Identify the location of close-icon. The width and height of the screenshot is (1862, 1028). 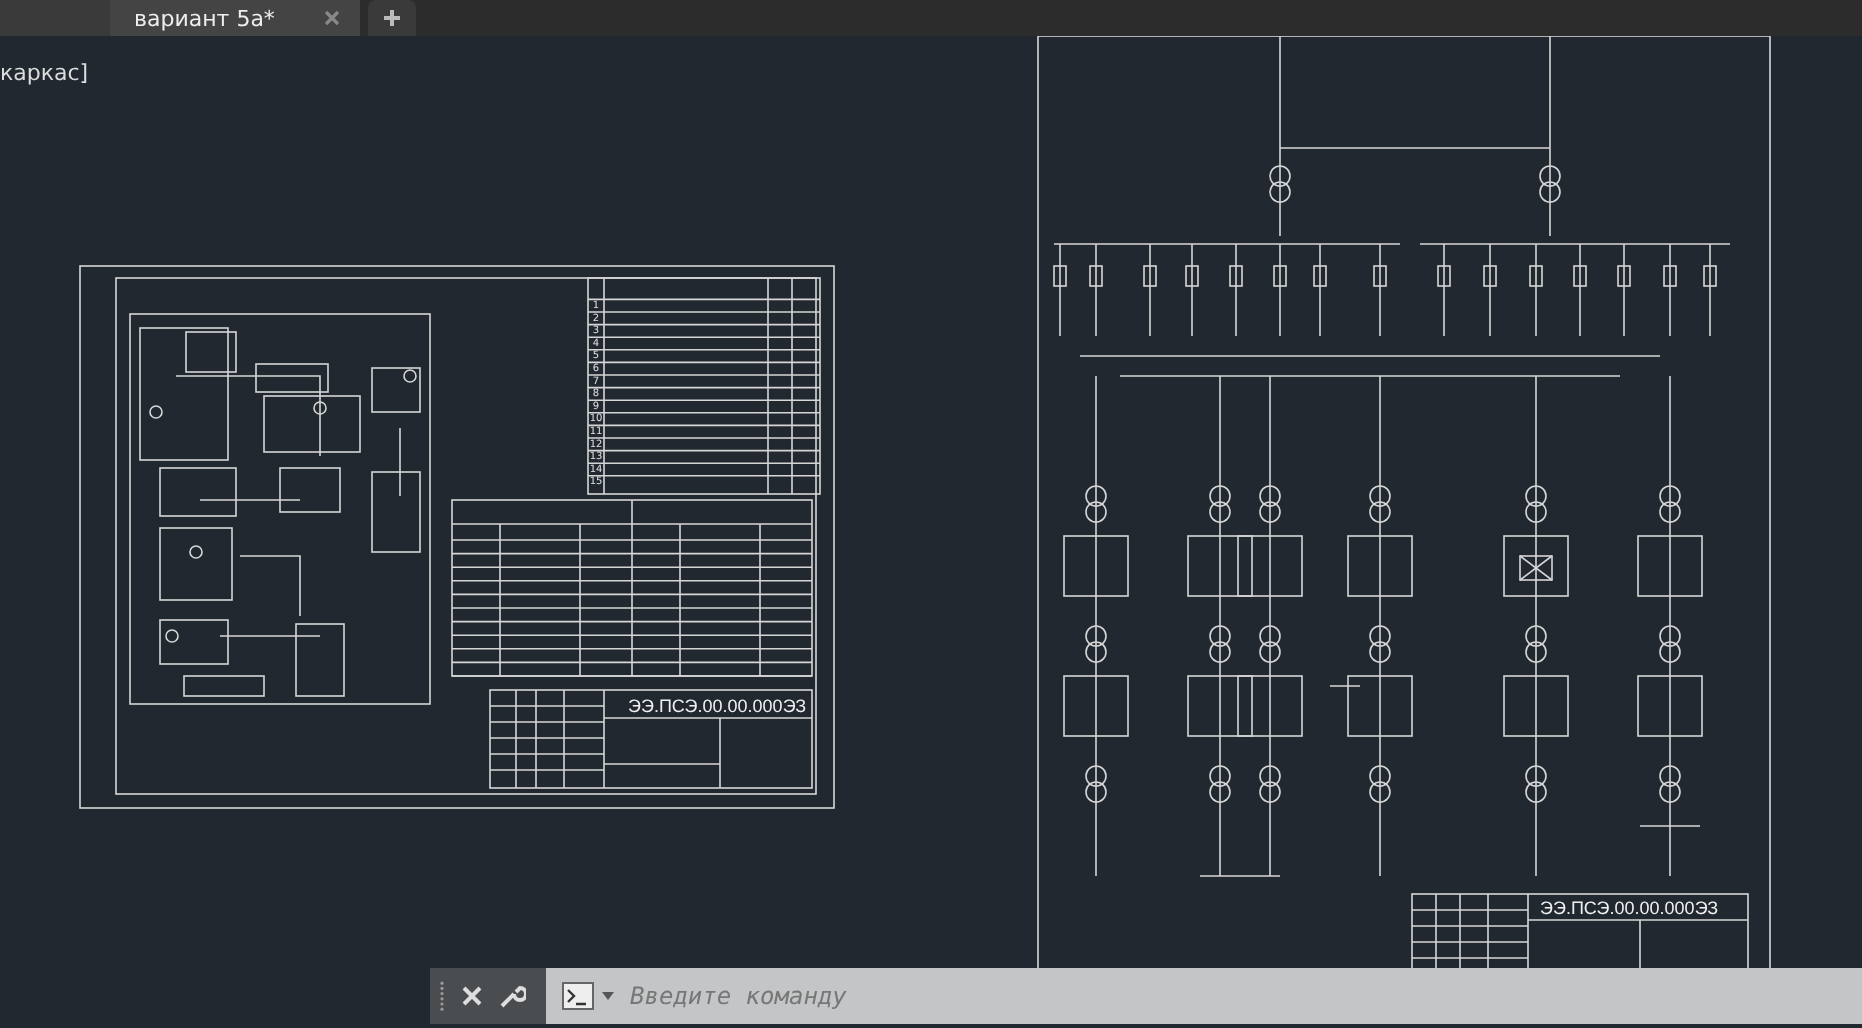
(332, 18).